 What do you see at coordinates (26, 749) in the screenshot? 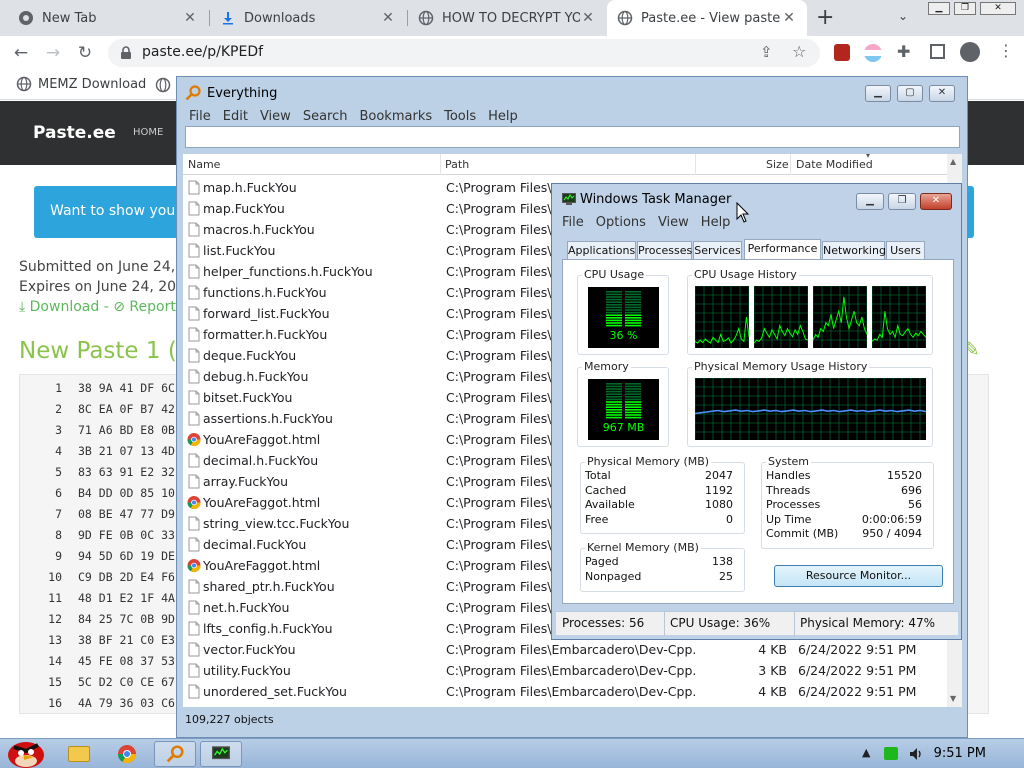
I see `angry-bird-start-icon` at bounding box center [26, 749].